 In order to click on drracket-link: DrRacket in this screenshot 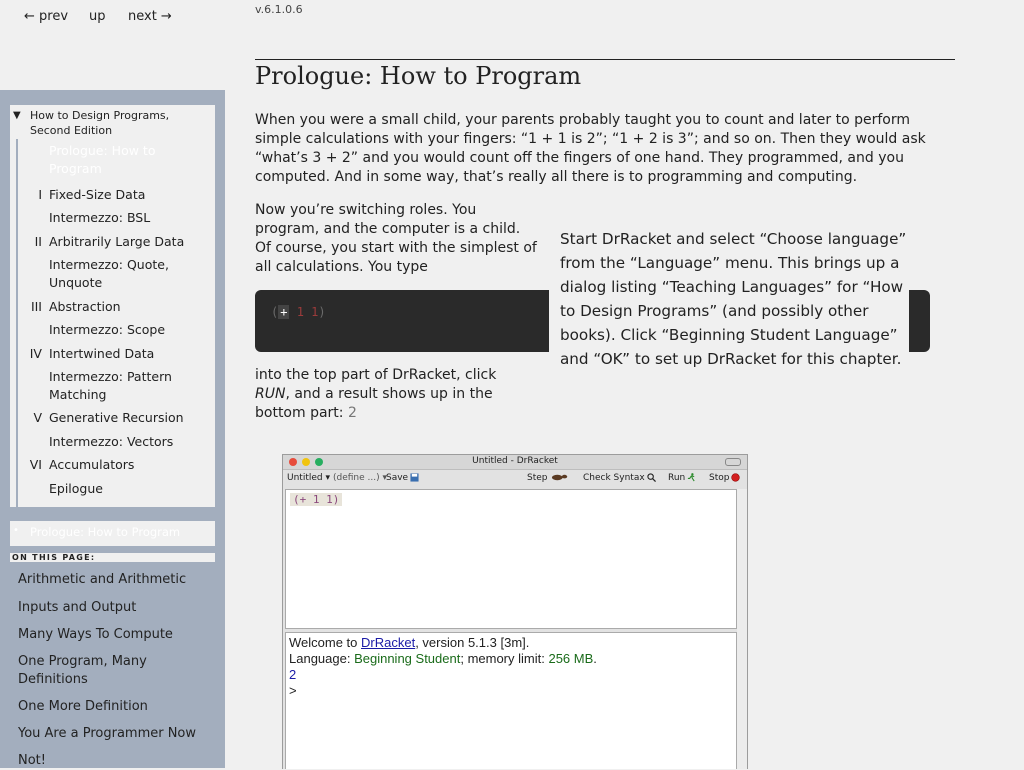, I will do `click(388, 642)`.